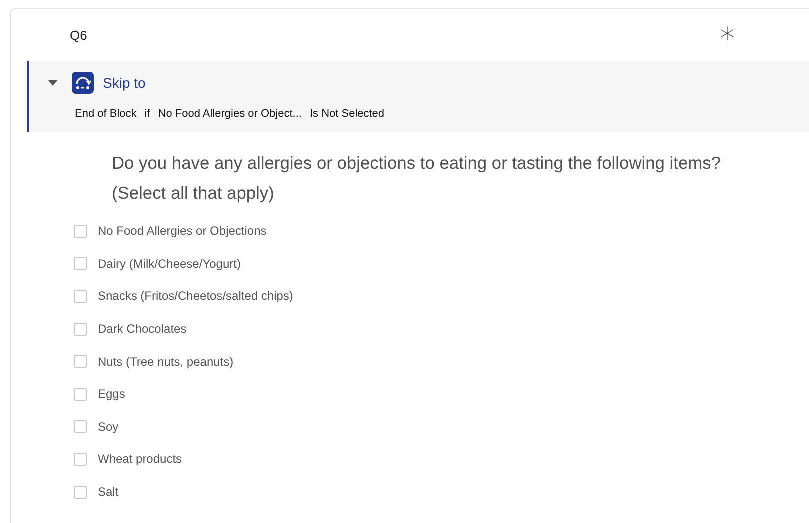 The width and height of the screenshot is (809, 523). What do you see at coordinates (108, 492) in the screenshot?
I see `choice-label: Salt` at bounding box center [108, 492].